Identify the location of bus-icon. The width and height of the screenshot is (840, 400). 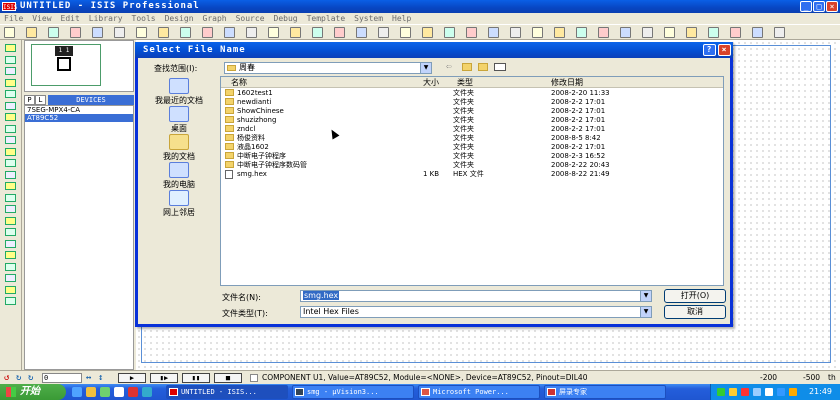
(10, 105).